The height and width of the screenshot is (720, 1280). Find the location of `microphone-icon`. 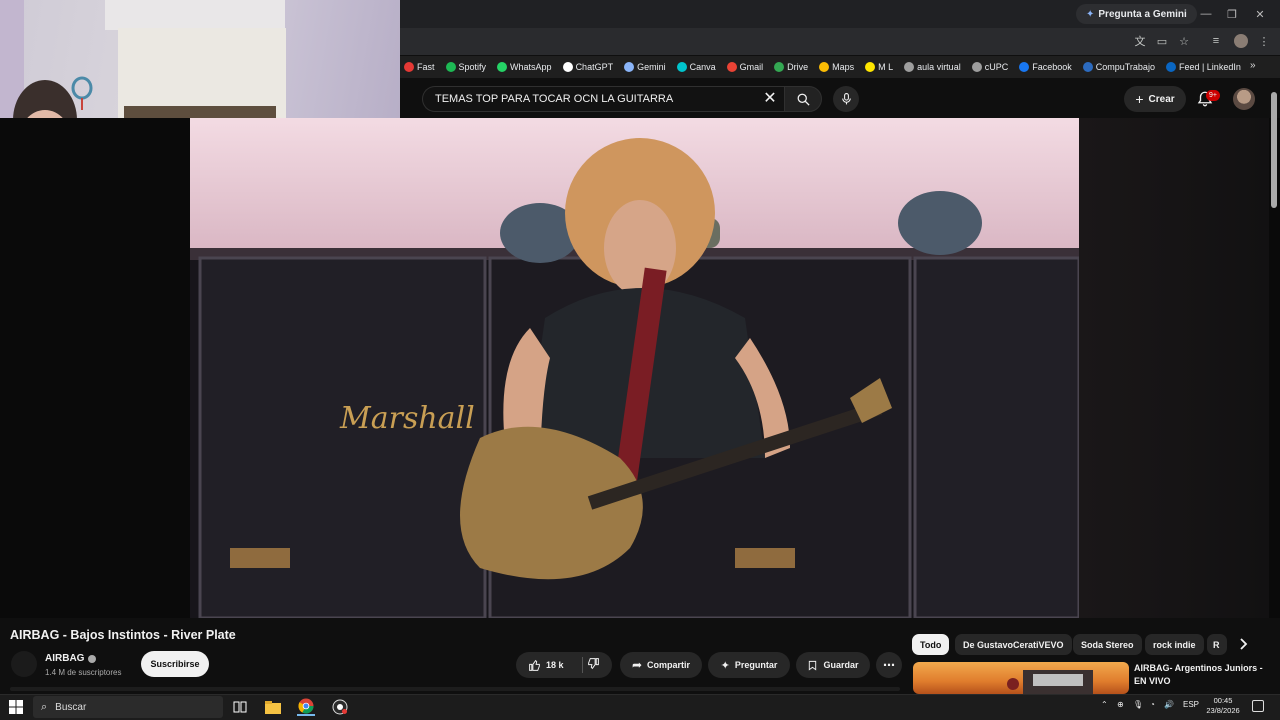

microphone-icon is located at coordinates (846, 99).